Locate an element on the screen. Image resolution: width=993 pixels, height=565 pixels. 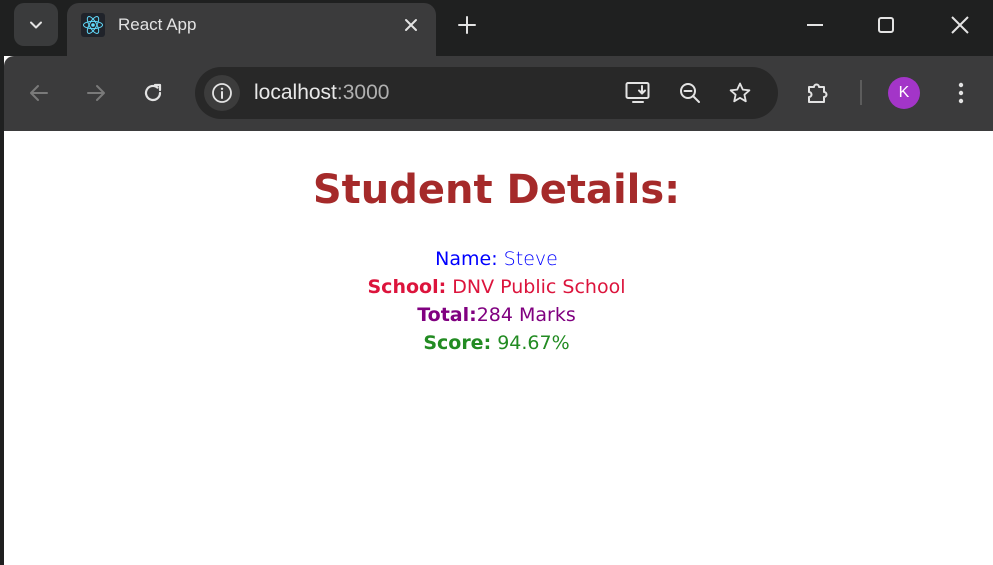
name-row: Name: Steve is located at coordinates (496, 259).